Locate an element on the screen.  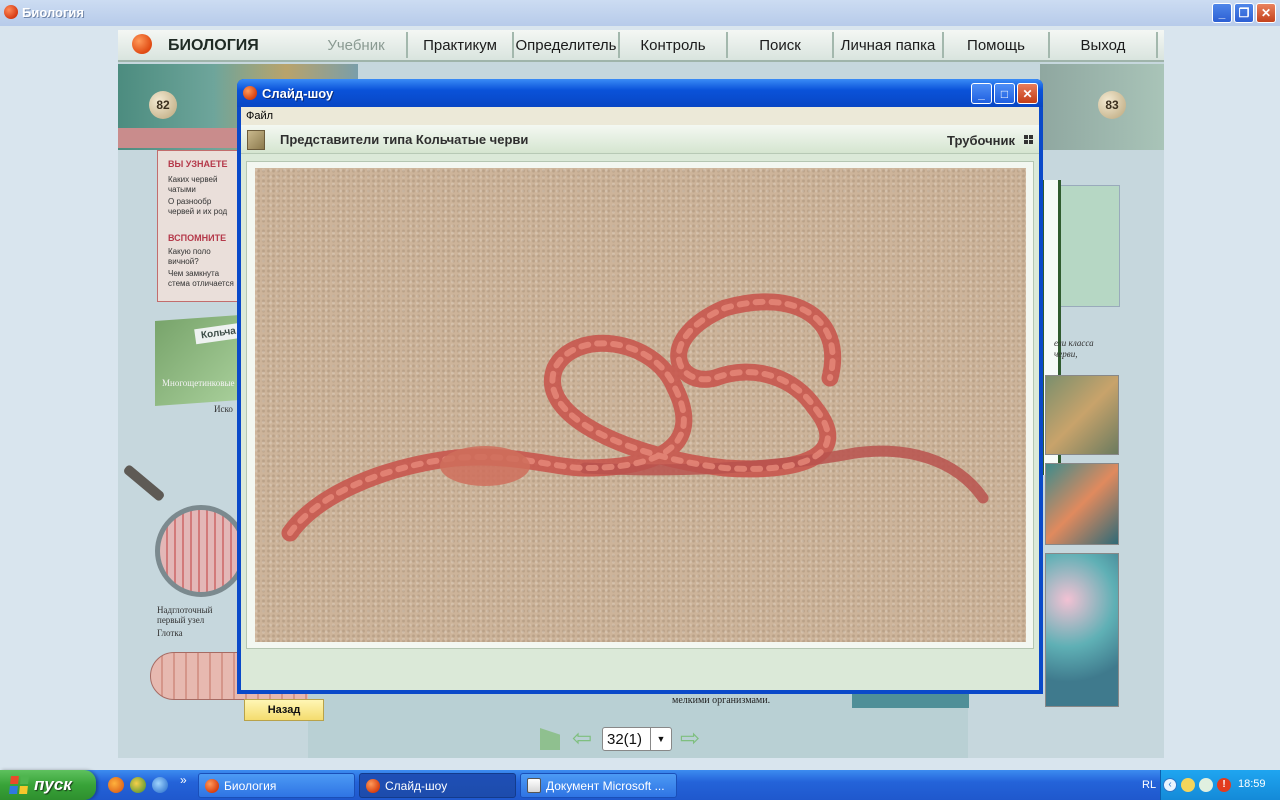
grid-view-icon is located at coordinates (1028, 139).